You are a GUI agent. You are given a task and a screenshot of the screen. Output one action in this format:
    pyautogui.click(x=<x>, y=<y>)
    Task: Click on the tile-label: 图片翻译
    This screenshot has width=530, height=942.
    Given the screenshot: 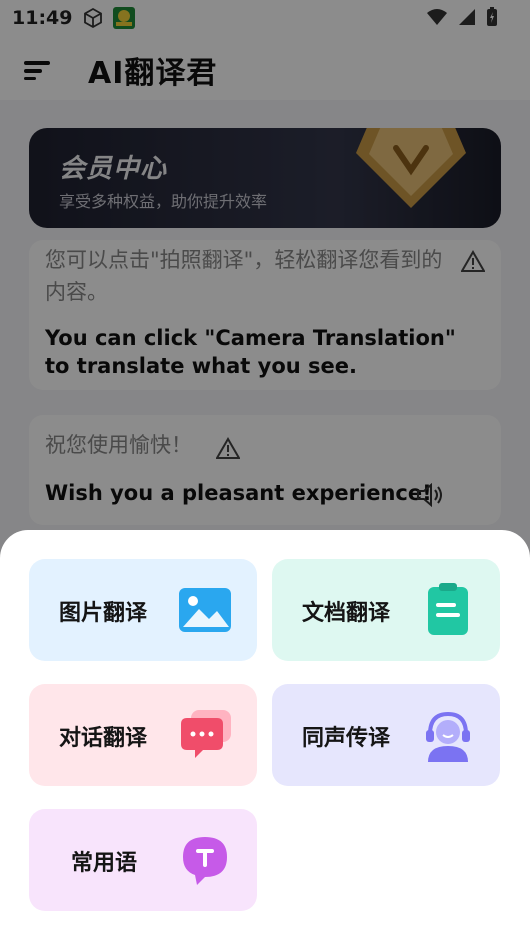 What is the action you would take?
    pyautogui.click(x=103, y=613)
    